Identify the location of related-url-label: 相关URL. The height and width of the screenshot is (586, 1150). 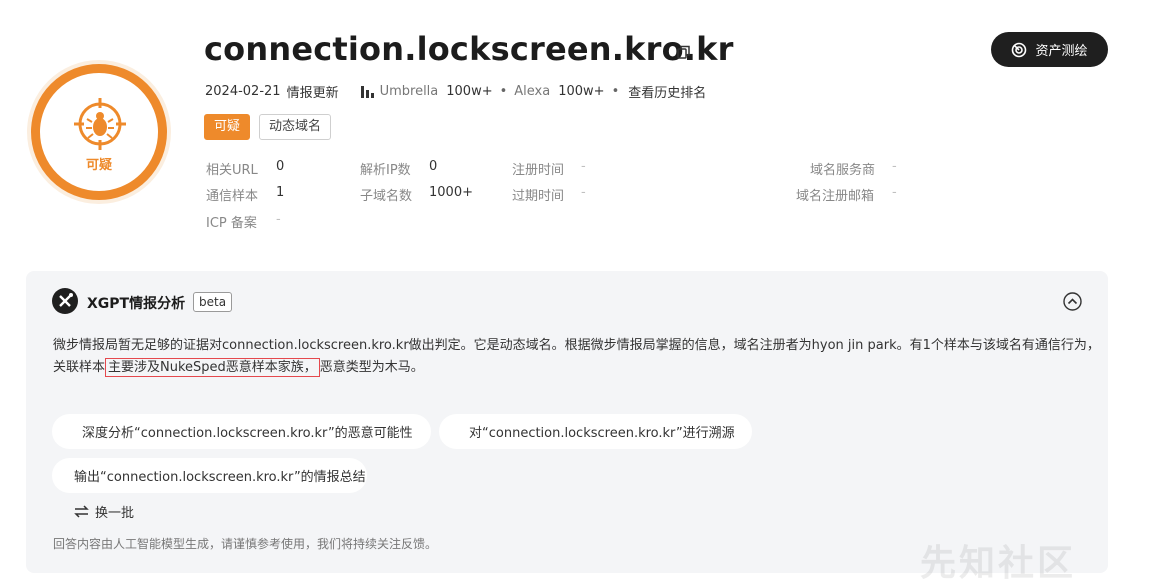
(232, 170).